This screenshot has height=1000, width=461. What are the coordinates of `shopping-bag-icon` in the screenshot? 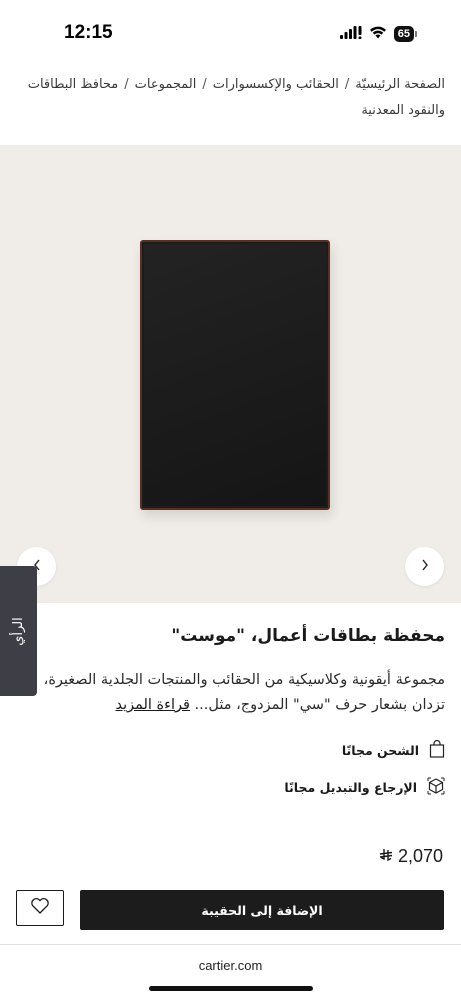 It's located at (437, 750).